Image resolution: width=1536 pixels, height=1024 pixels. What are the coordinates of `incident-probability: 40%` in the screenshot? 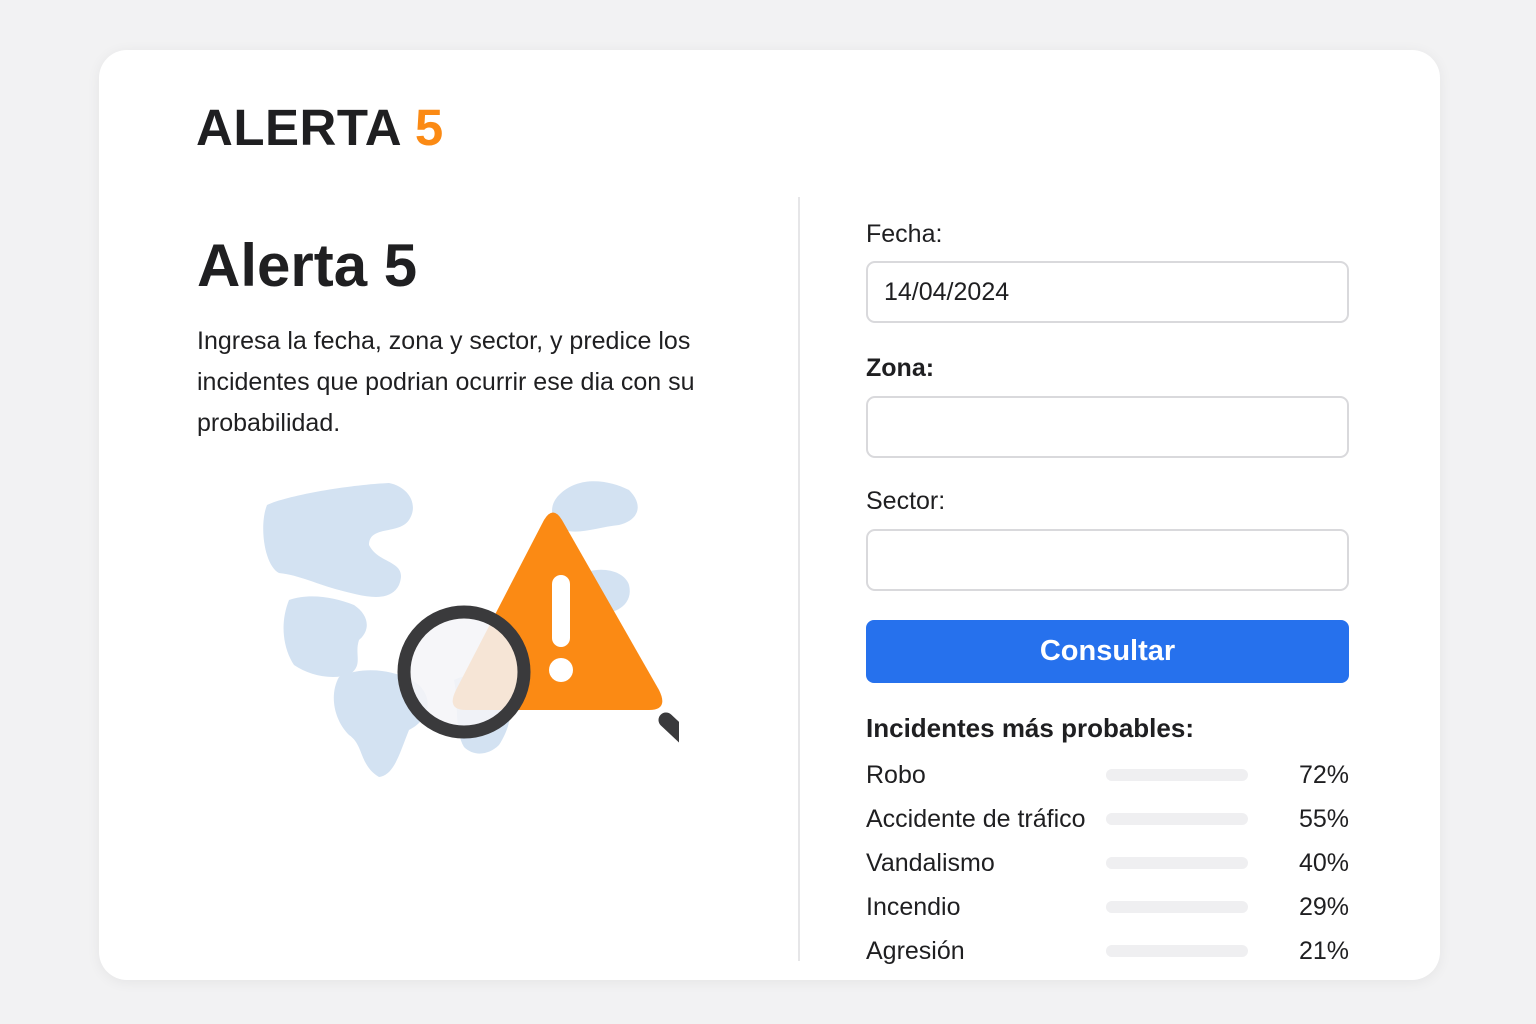 It's located at (1323, 863).